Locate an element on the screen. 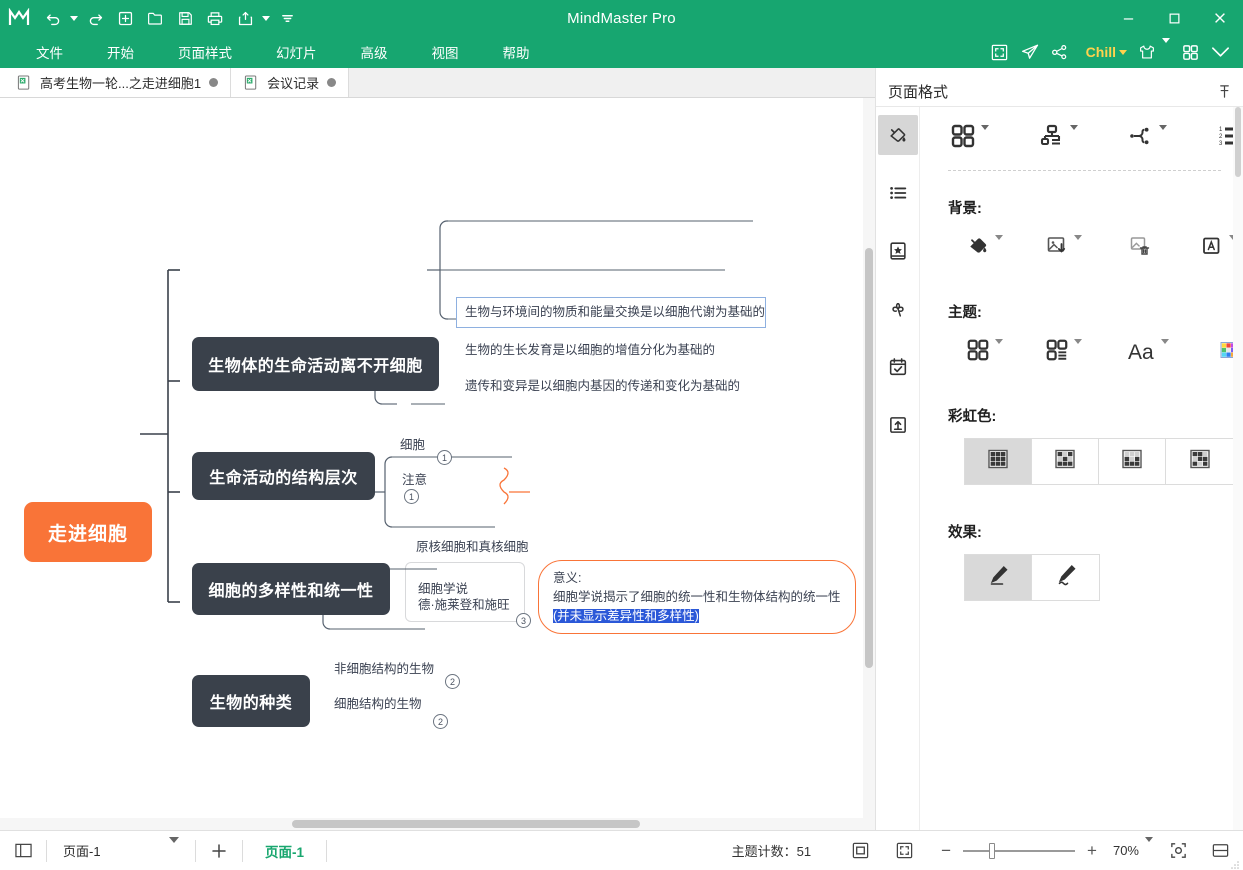 This screenshot has width=1243, height=870. right-panel-scrollbar is located at coordinates (1238, 468).